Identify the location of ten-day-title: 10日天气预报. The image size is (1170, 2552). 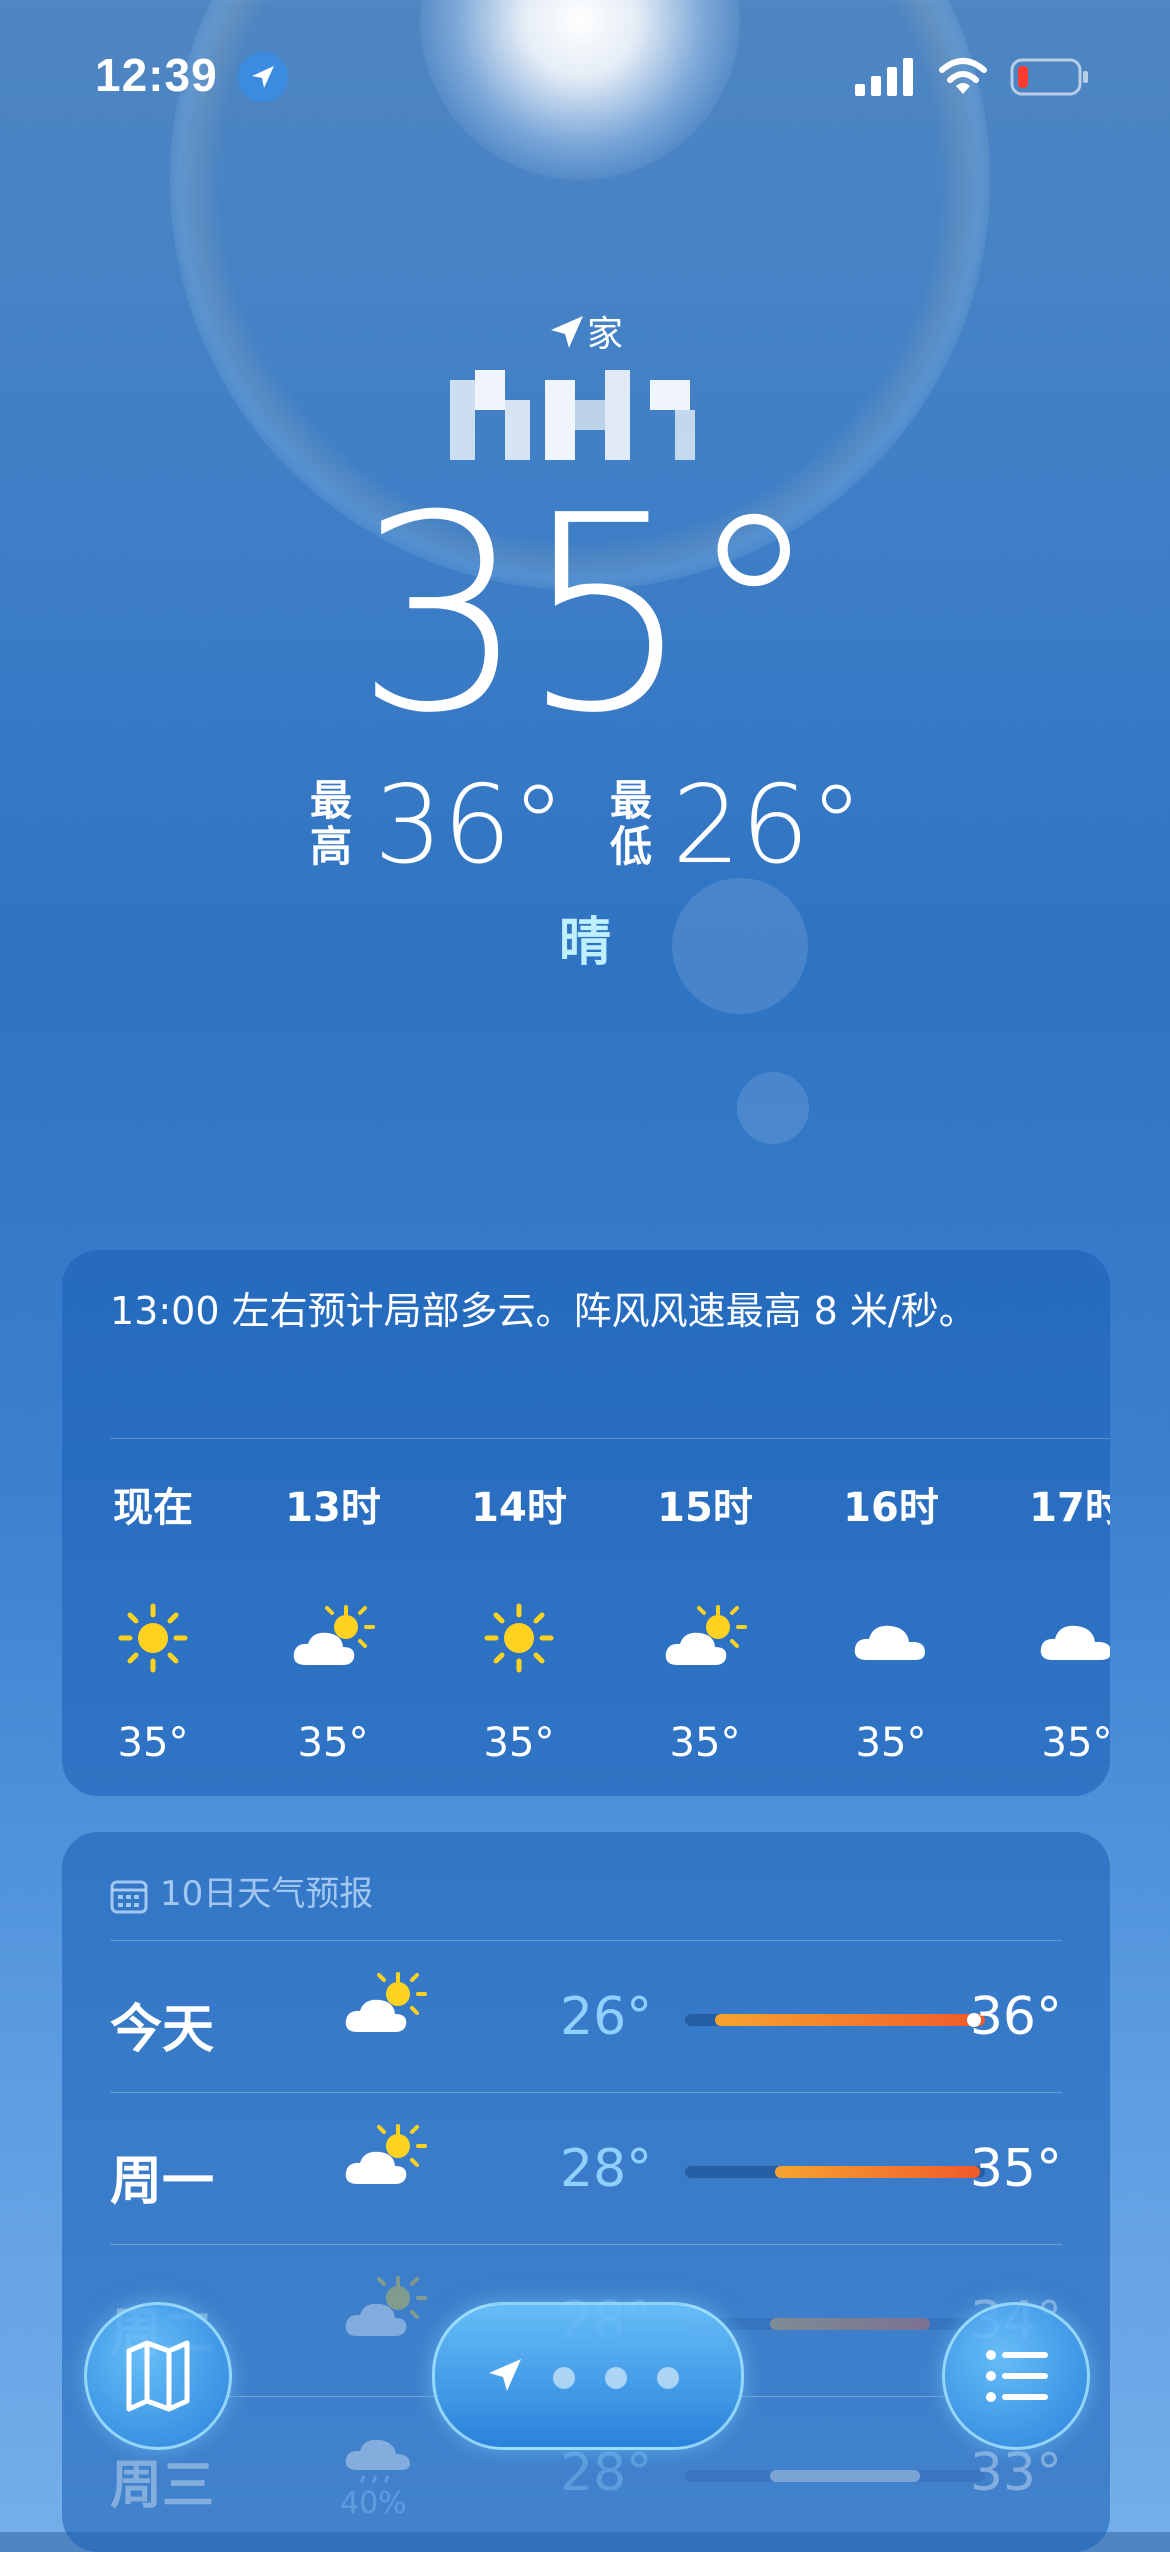
(241, 1890).